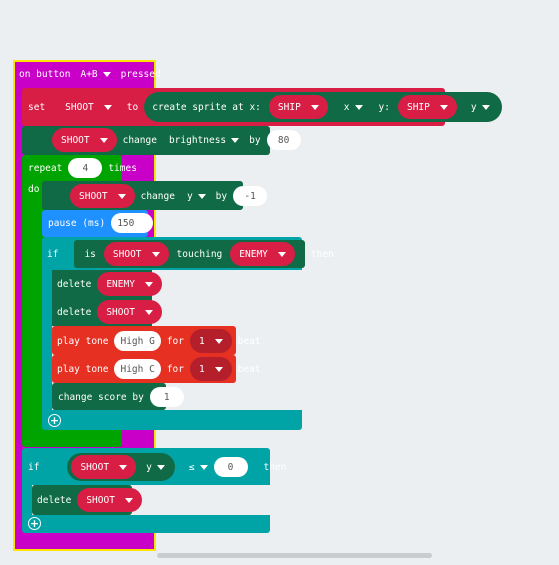 This screenshot has width=559, height=565. Describe the element at coordinates (45, 74) in the screenshot. I see `on-button-label: on button` at that location.